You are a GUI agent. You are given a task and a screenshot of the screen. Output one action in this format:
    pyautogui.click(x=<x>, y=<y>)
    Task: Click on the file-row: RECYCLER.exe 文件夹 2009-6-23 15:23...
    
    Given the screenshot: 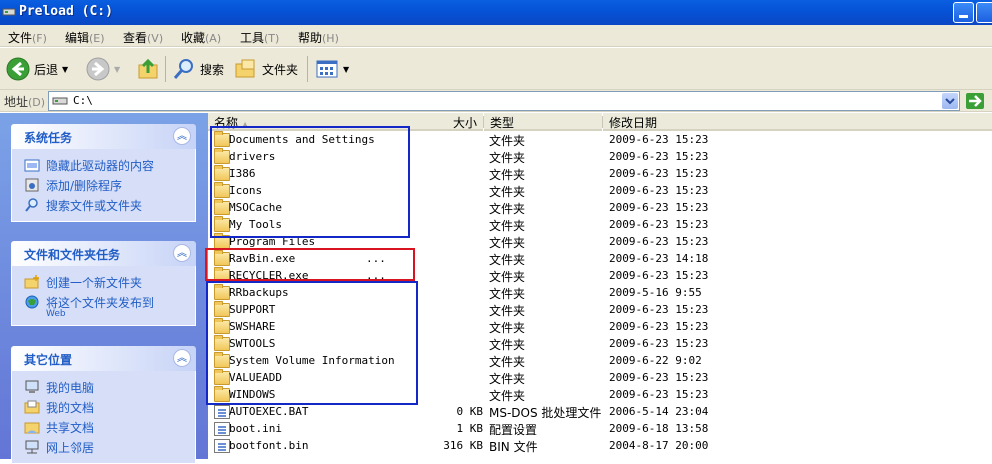 What is the action you would take?
    pyautogui.click(x=600, y=276)
    